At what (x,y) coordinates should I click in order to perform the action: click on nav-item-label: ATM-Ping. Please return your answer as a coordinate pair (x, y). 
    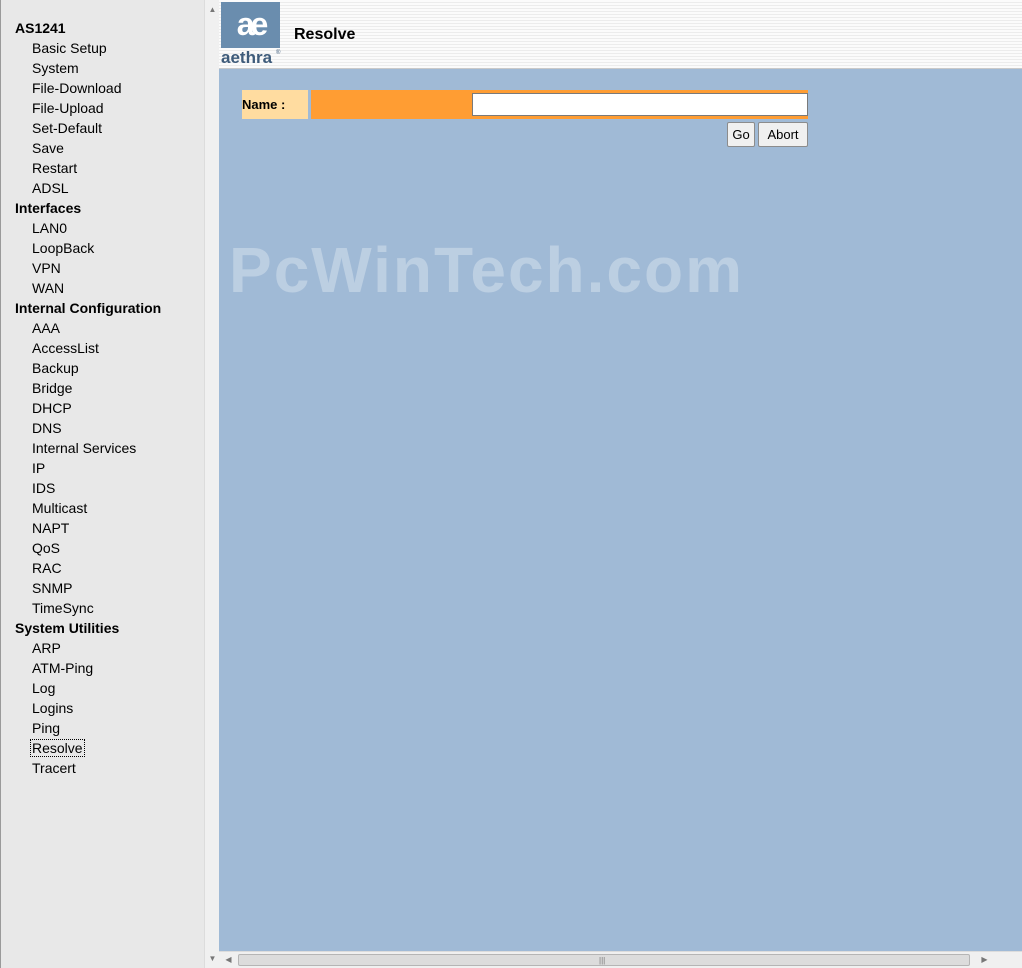
    Looking at the image, I should click on (63, 668).